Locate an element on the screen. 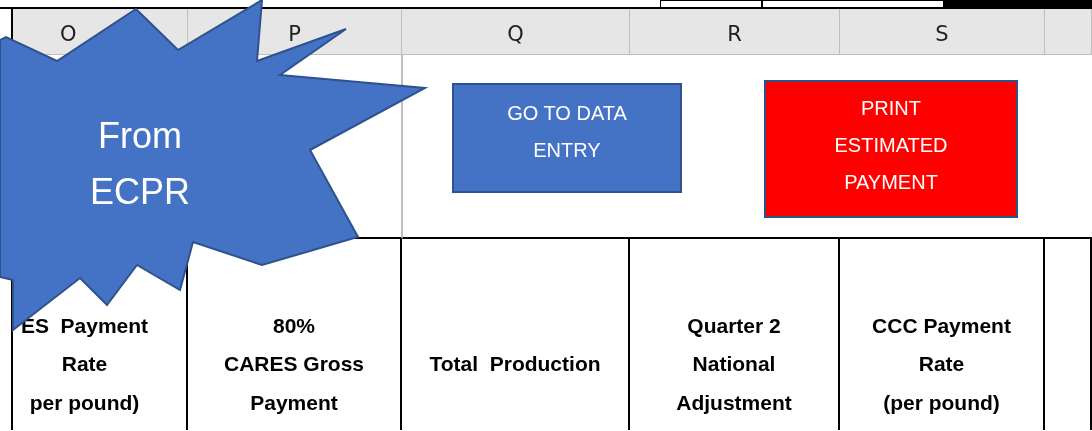 Image resolution: width=1092 pixels, height=431 pixels. column-header: S is located at coordinates (942, 32).